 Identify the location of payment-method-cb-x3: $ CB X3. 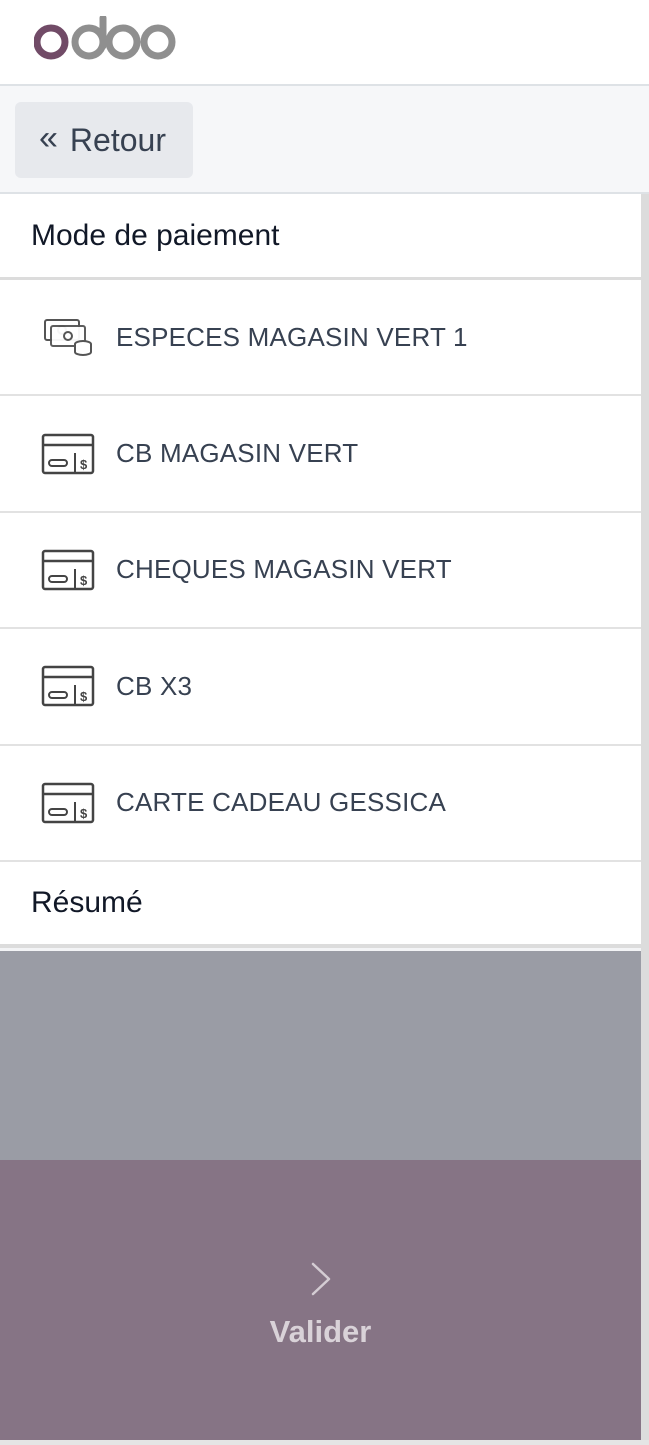
(320, 687).